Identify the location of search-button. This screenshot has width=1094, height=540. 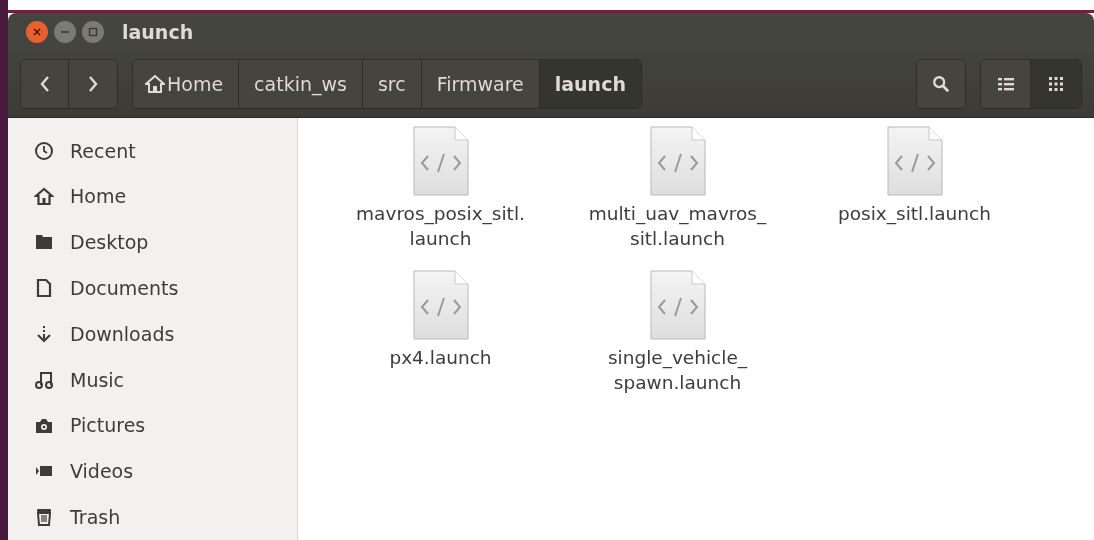
(941, 84).